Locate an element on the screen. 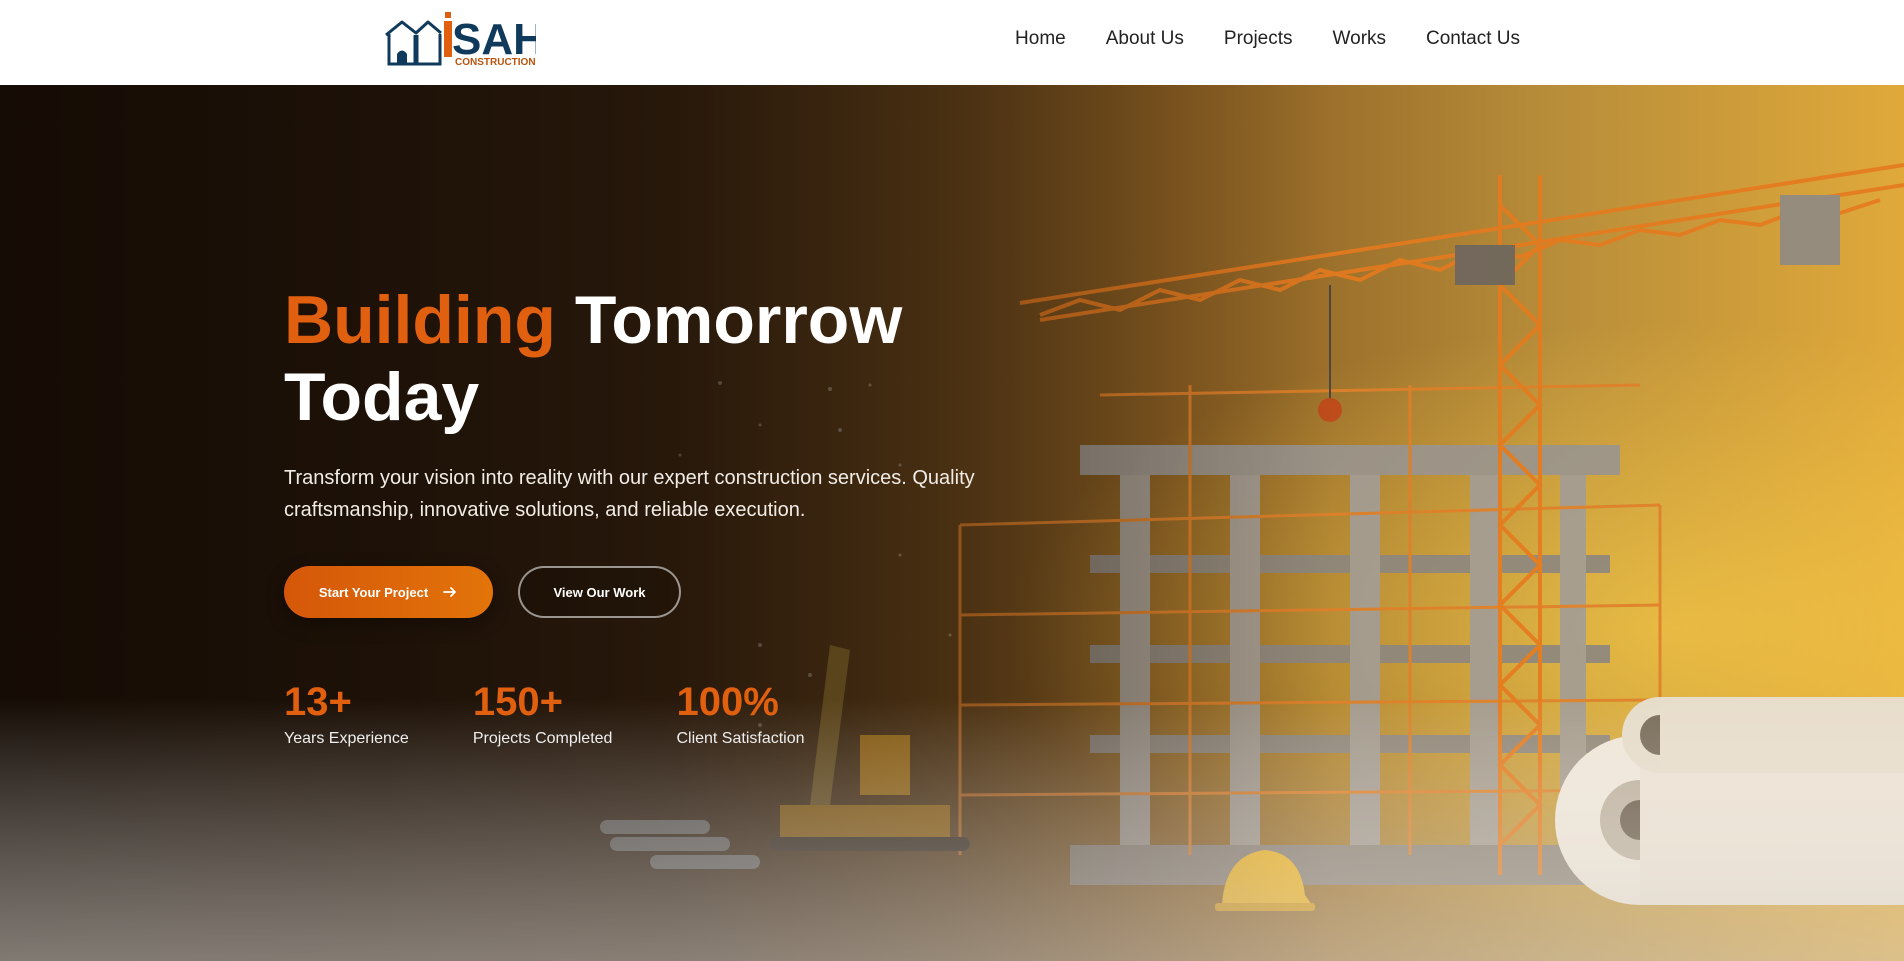 The image size is (1904, 961). stat-value: 13+ is located at coordinates (318, 702).